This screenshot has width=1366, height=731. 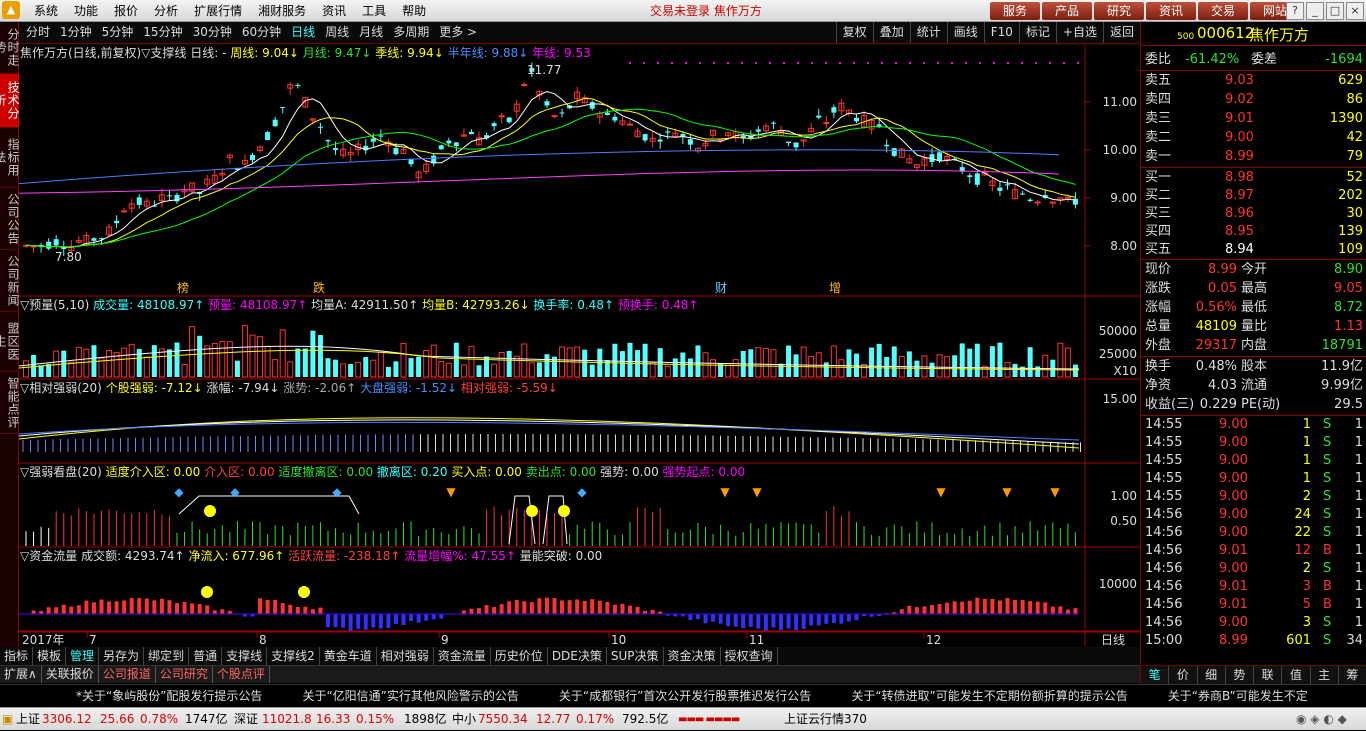 I want to click on tool-2: 统计, so click(x=928, y=32).